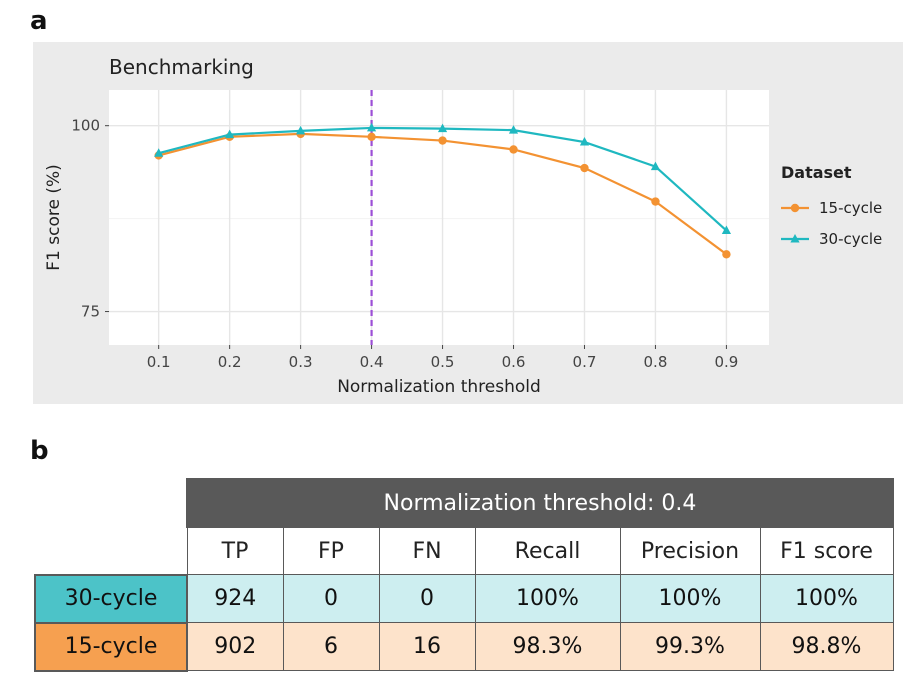 The height and width of the screenshot is (680, 912). What do you see at coordinates (427, 550) in the screenshot?
I see `column-header-fn: FN` at bounding box center [427, 550].